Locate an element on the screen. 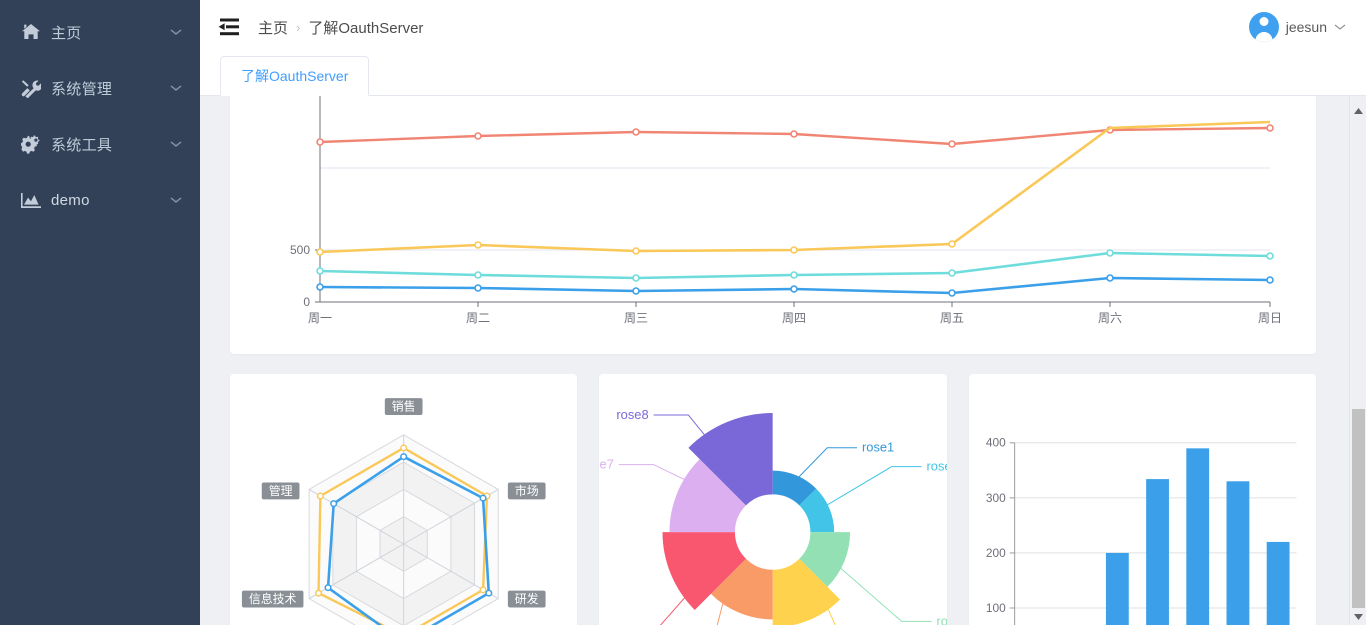 The width and height of the screenshot is (1366, 625). sidebar-item-demo: demo is located at coordinates (100, 200).